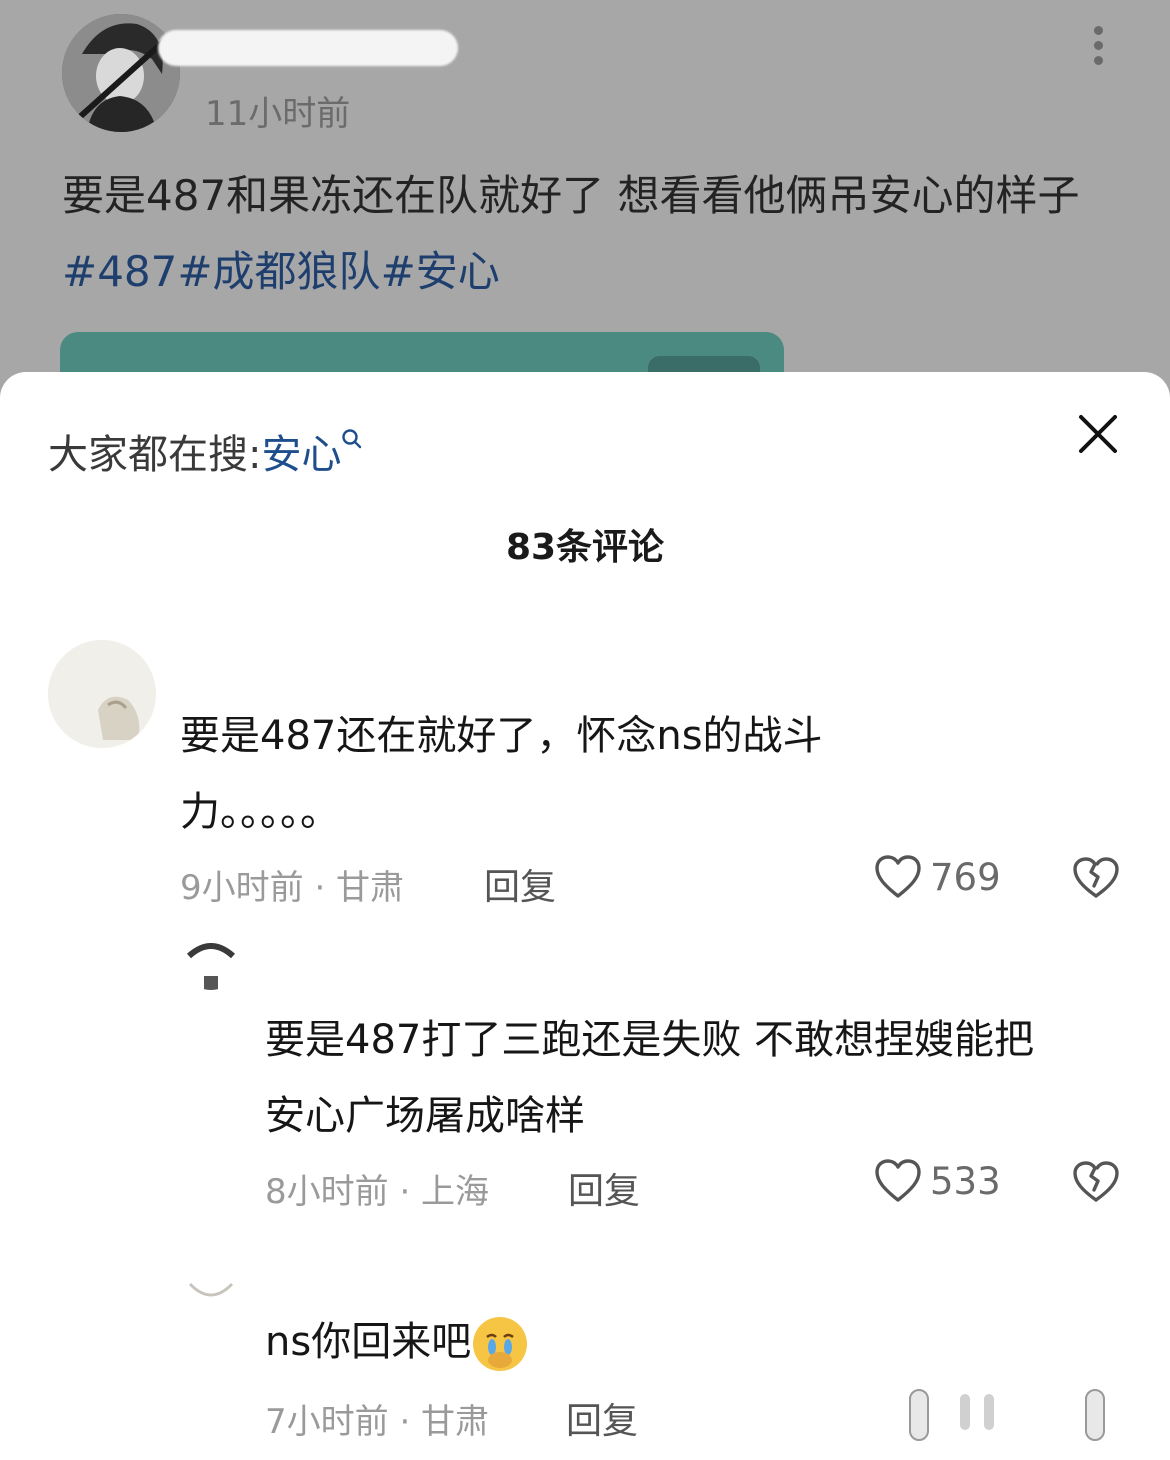  I want to click on hashtag-chengdu-wolves: #成都狼队, so click(278, 271).